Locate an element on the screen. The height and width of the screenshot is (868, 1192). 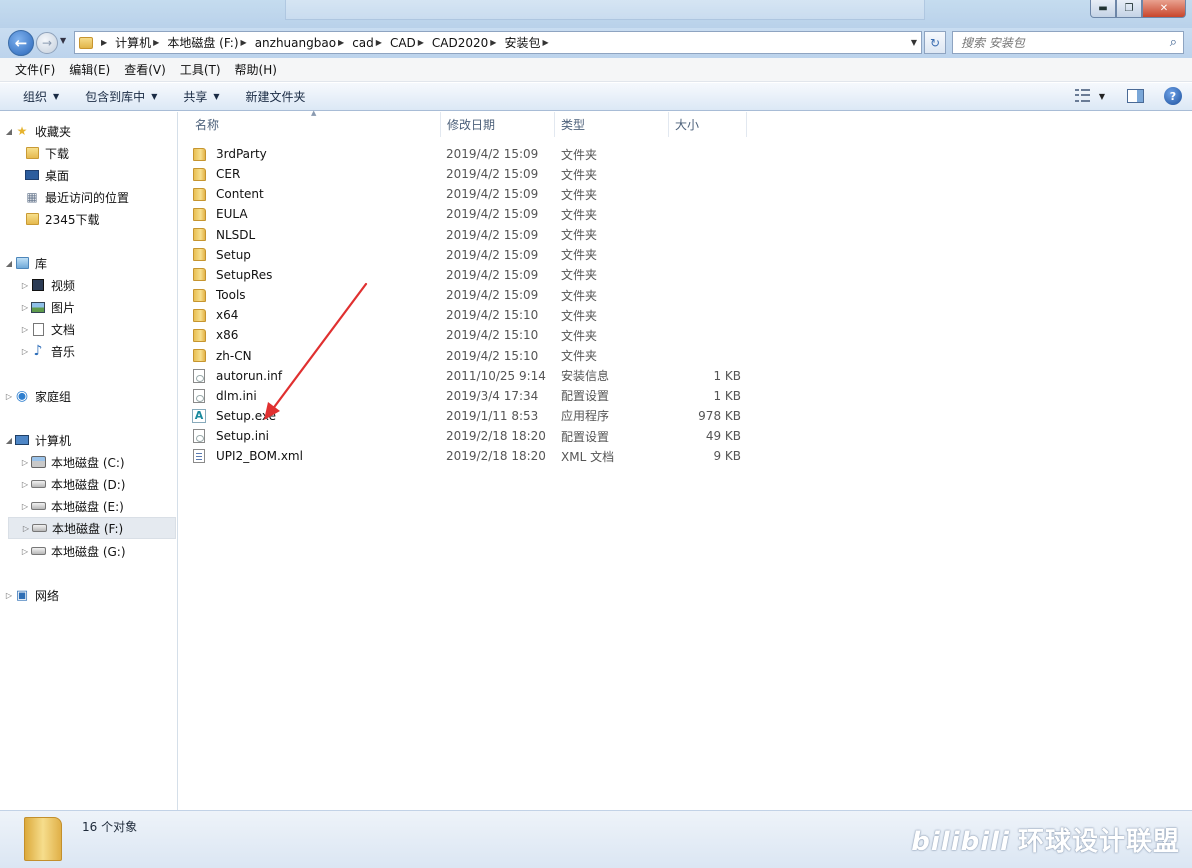
file-row: zh-CN 2019/4/2 15:10 文件夹 is located at coordinates (471, 356).